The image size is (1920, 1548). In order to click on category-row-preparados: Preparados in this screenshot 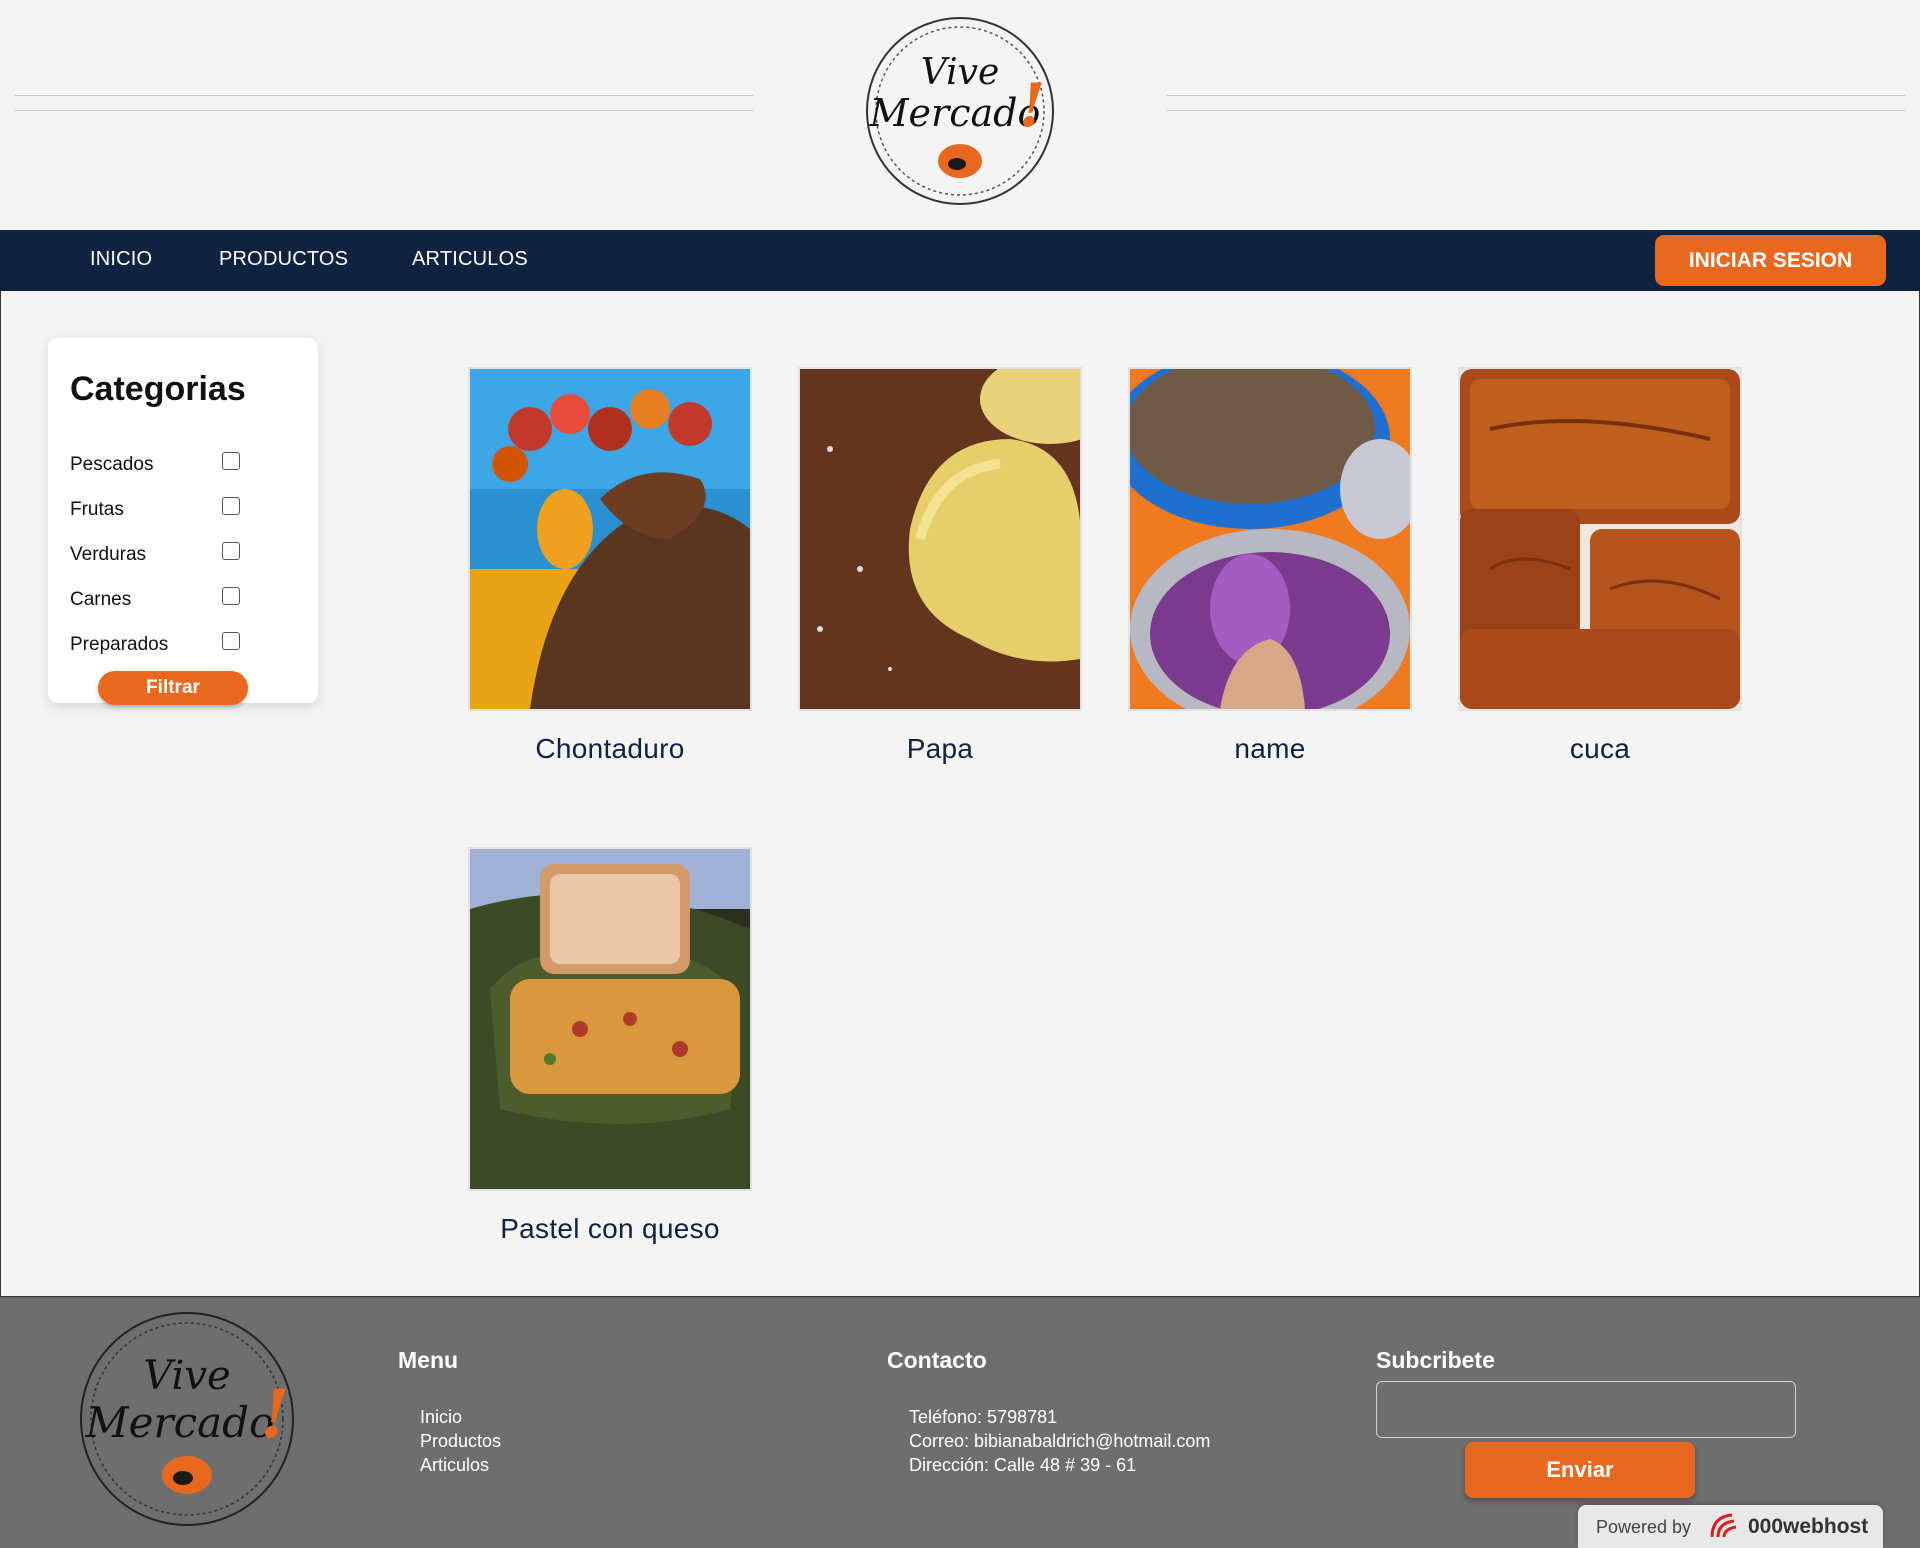, I will do `click(160, 643)`.